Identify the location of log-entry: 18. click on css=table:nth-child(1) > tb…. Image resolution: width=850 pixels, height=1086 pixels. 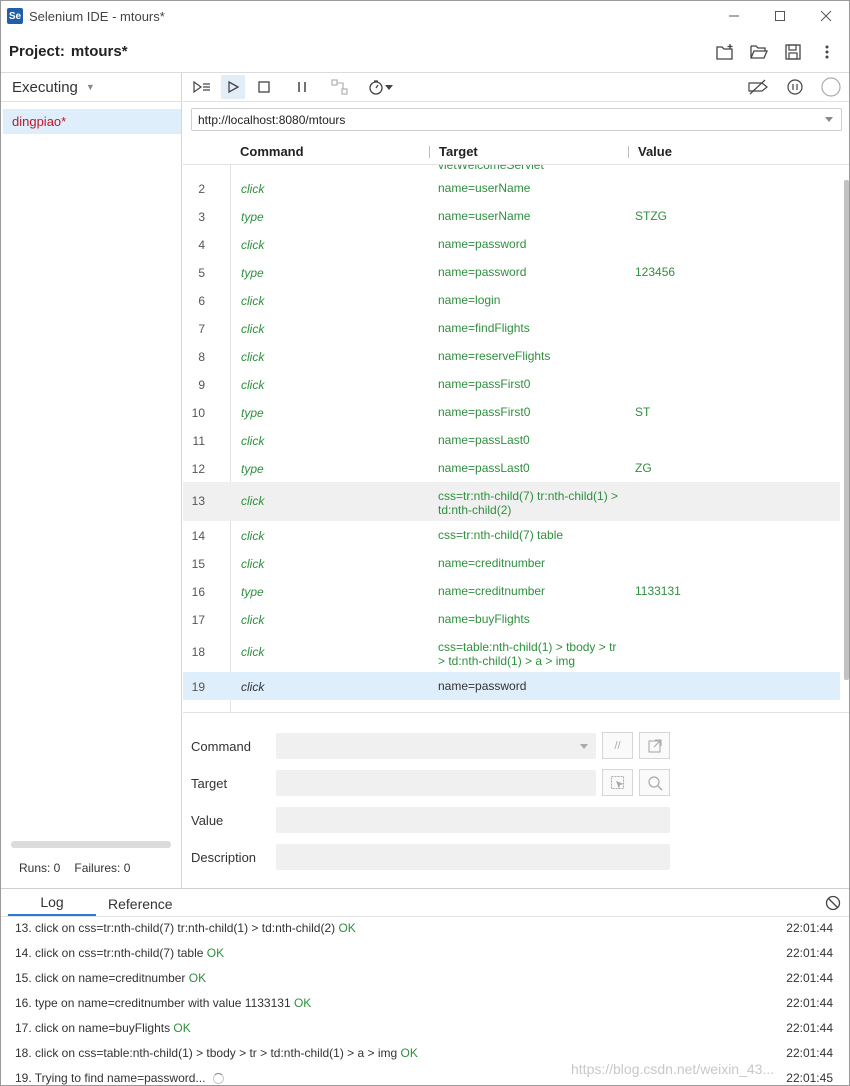
(425, 1053).